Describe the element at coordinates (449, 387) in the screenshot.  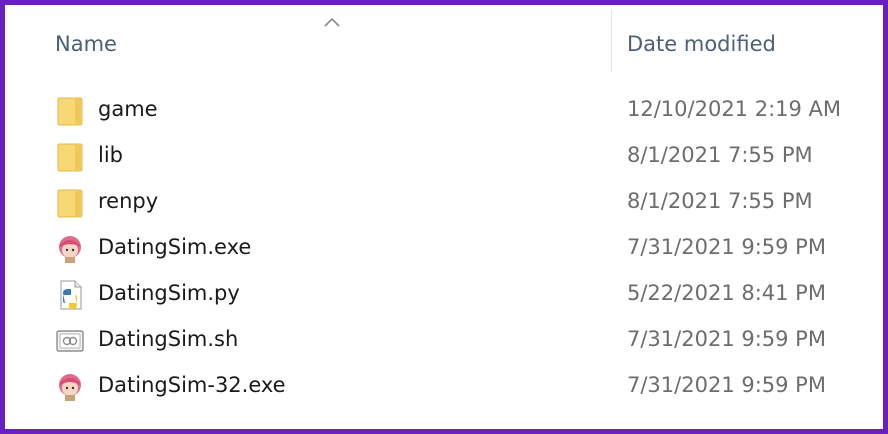
I see `file-row-datingsim-32-exe: DatingSim-32.exe 7/31/2021 9:59 PM` at that location.